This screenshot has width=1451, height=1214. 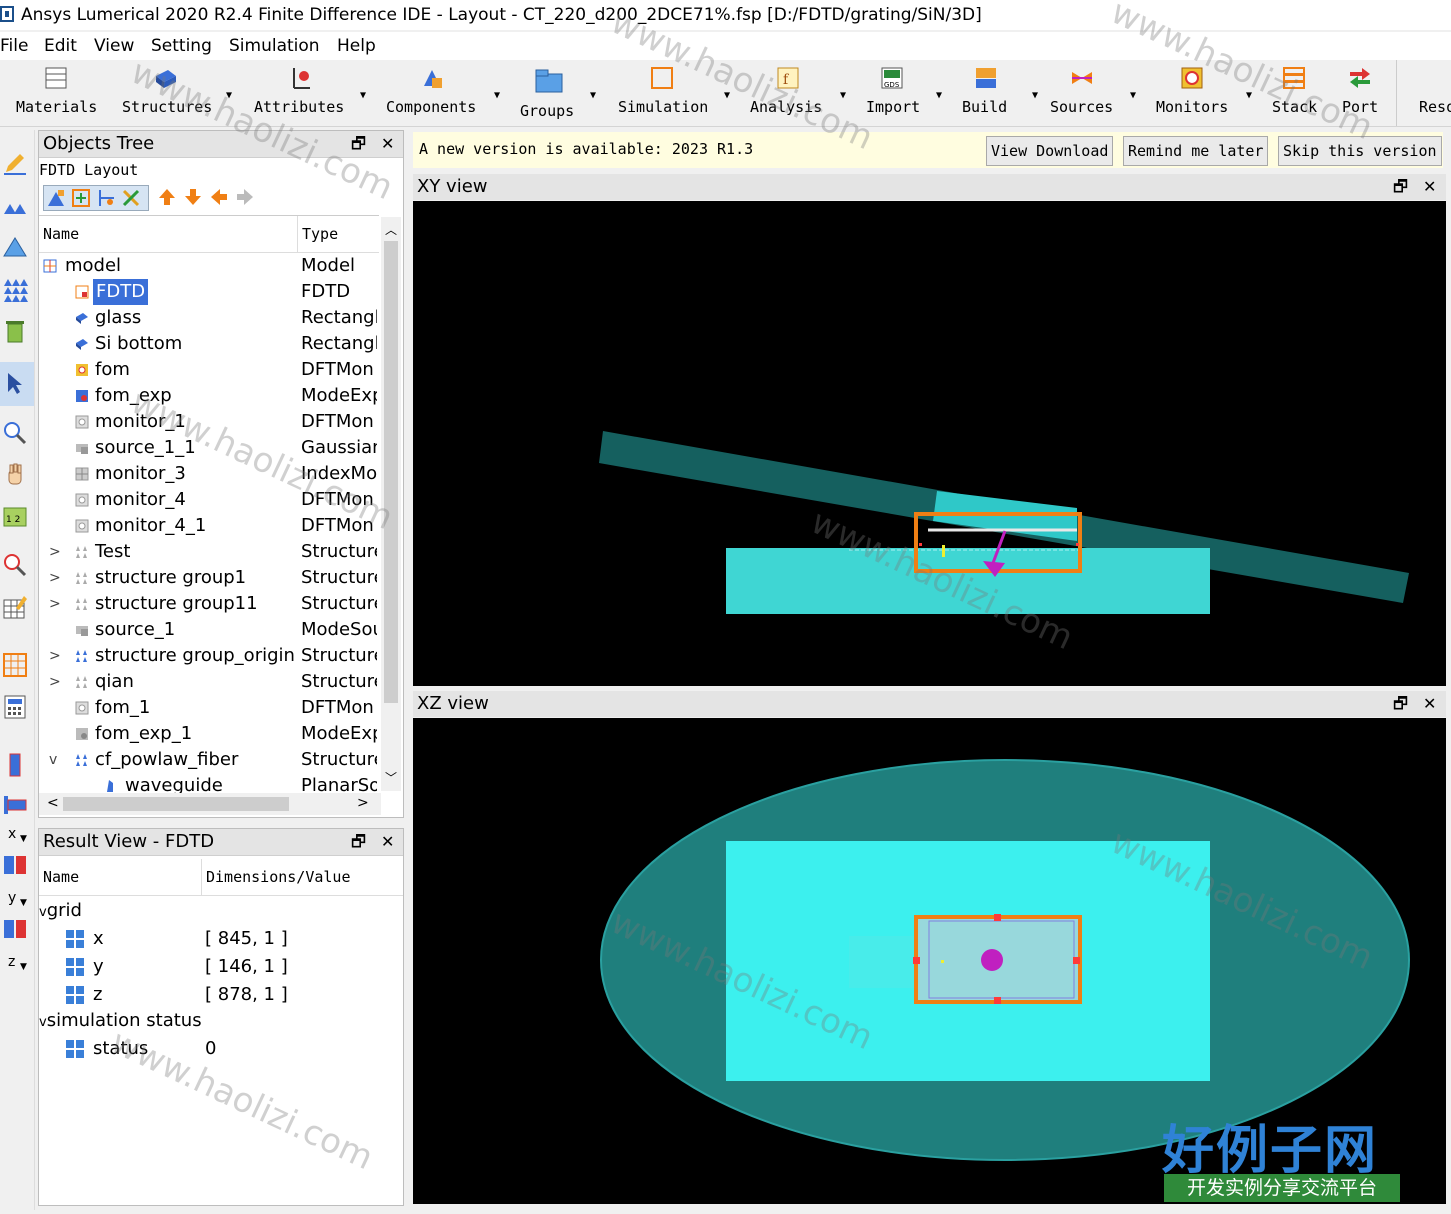 What do you see at coordinates (209, 760) in the screenshot?
I see `tree-row-cf-powlaw-fiber: v cf_powlaw_fiber Structure` at bounding box center [209, 760].